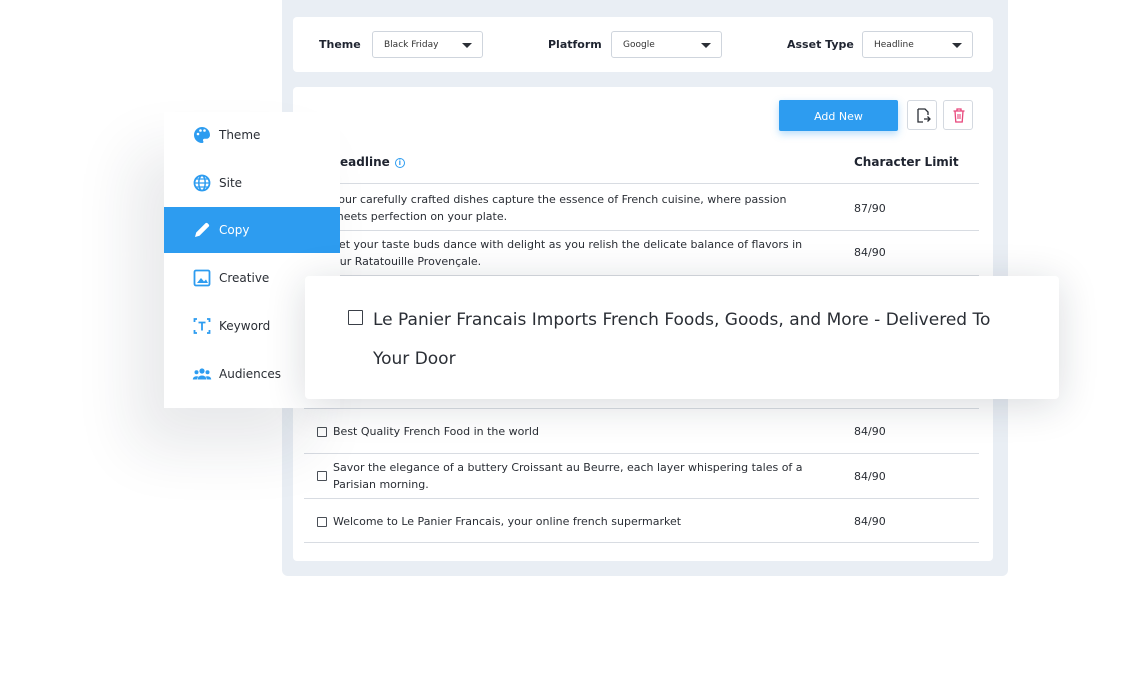  I want to click on sidebar-item-copy: Copy, so click(252, 230).